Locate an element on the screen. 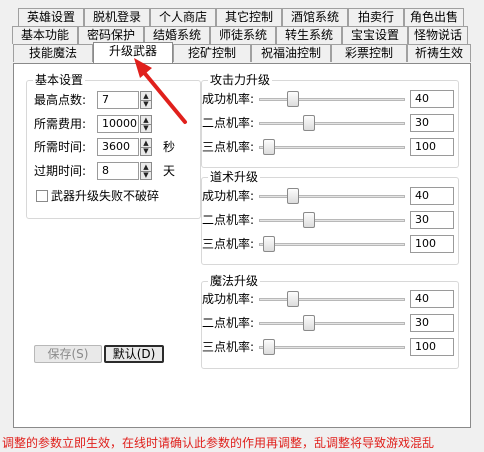 The height and width of the screenshot is (452, 484). tab-mentor-system: 师徒系统 is located at coordinates (243, 35).